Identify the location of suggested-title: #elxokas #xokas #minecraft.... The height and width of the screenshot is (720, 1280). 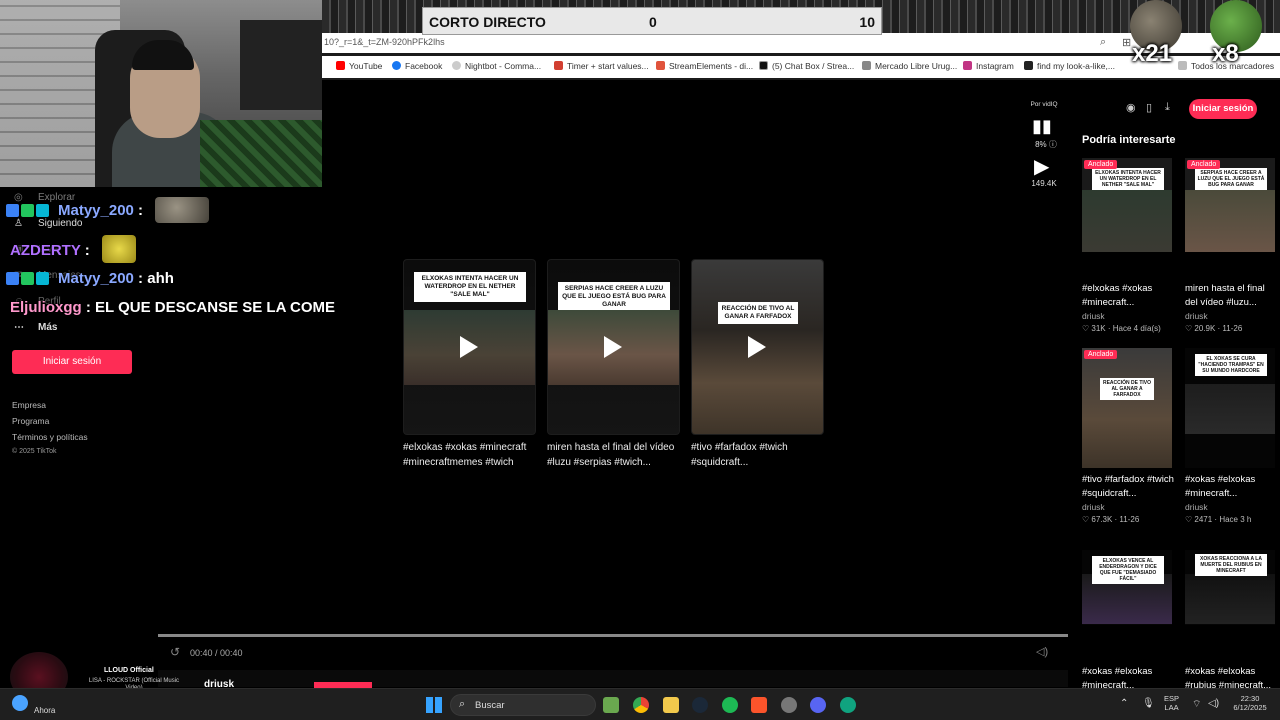
(1128, 296).